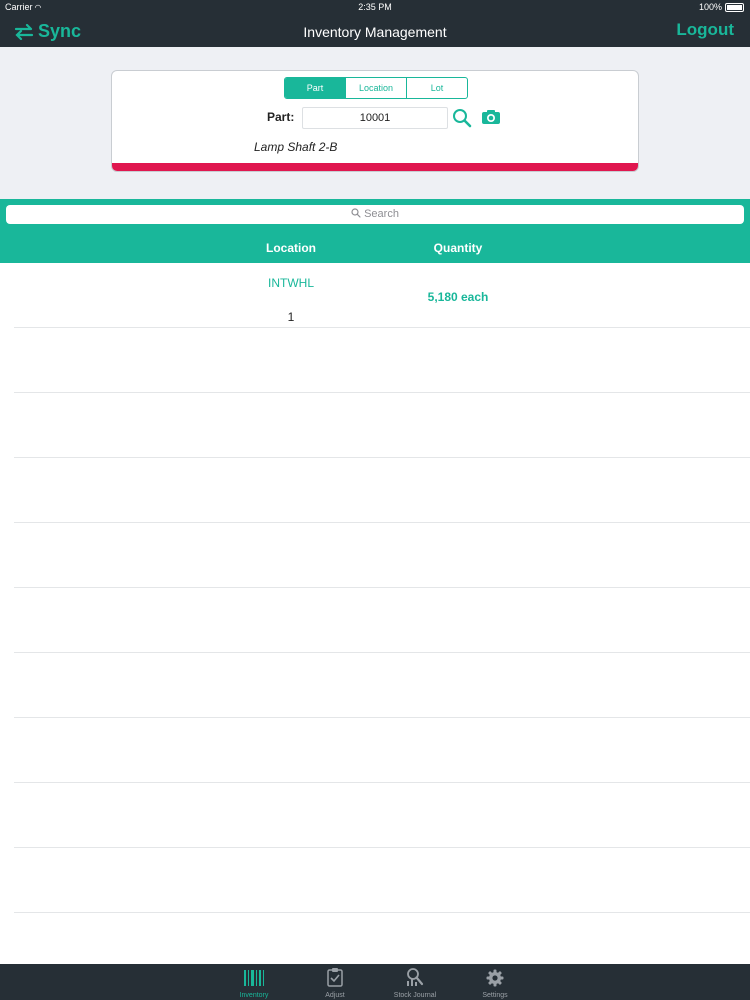 The height and width of the screenshot is (1000, 750). What do you see at coordinates (254, 995) in the screenshot?
I see `tab-label-inventory: Inventory` at bounding box center [254, 995].